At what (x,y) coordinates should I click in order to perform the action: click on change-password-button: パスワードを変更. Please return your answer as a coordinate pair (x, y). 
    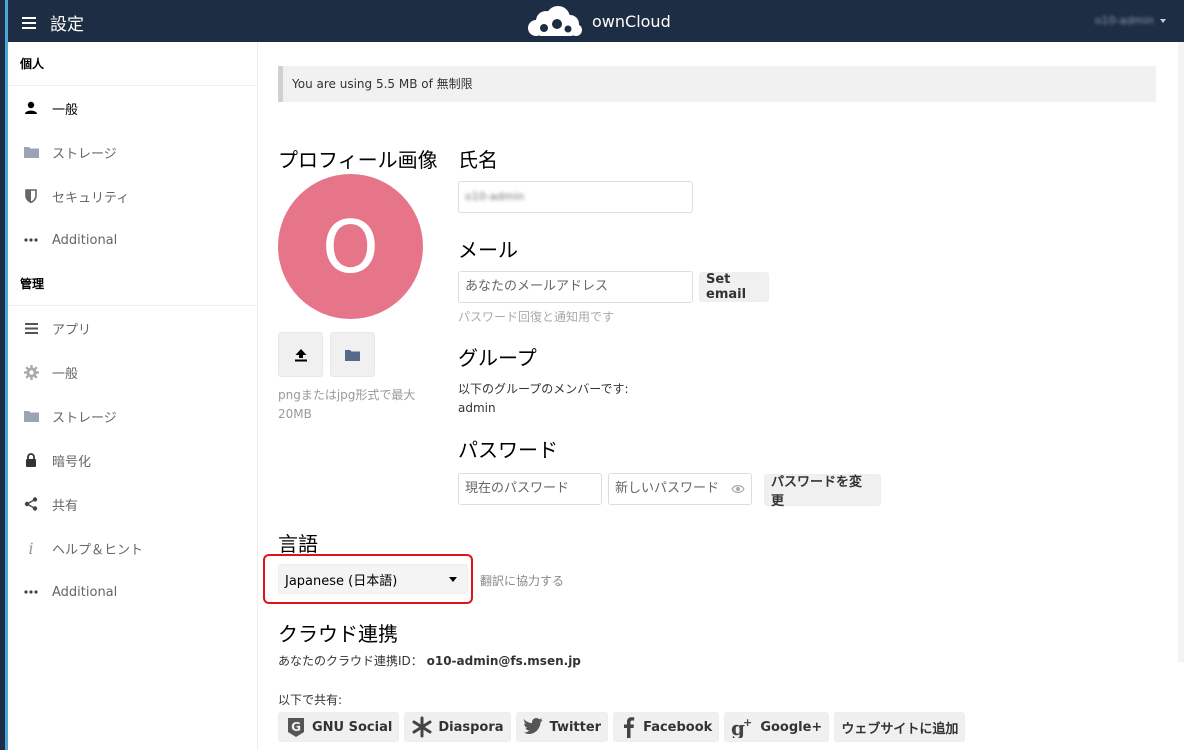
    Looking at the image, I should click on (822, 491).